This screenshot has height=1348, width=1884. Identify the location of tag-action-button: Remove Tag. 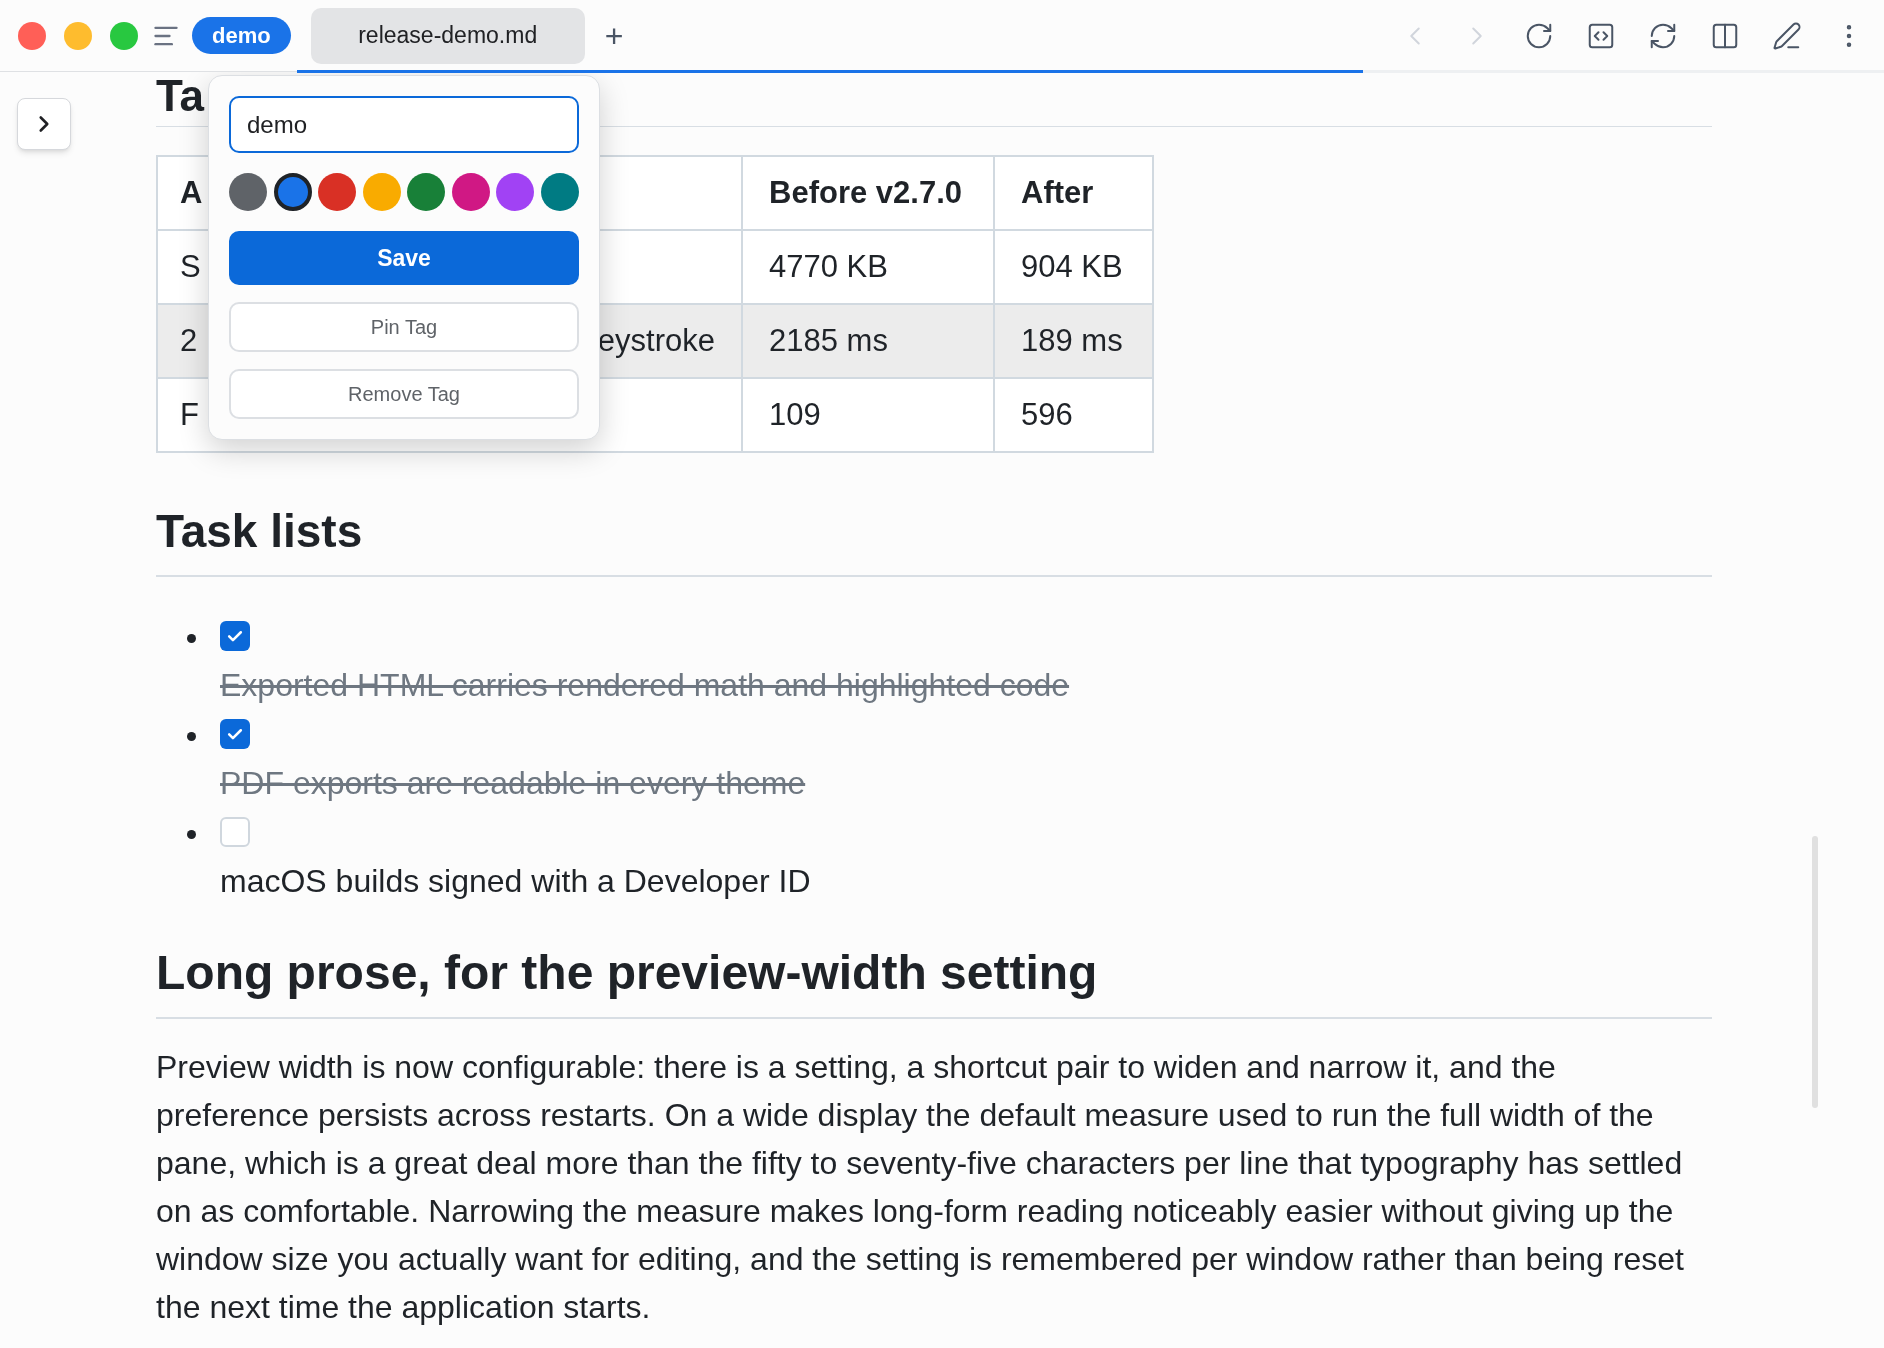
(404, 394).